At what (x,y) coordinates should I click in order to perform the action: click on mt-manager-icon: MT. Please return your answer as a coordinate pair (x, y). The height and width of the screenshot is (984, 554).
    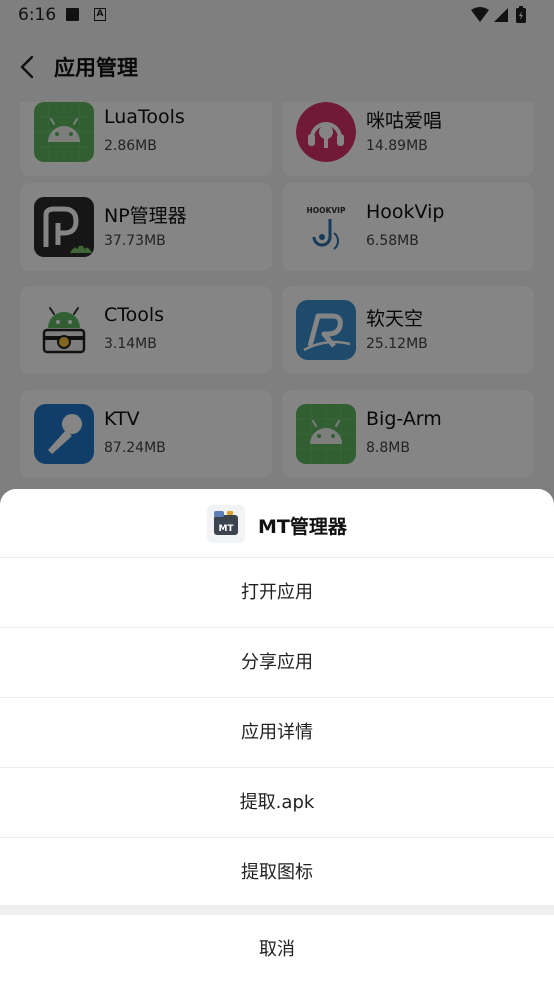
    Looking at the image, I should click on (226, 524).